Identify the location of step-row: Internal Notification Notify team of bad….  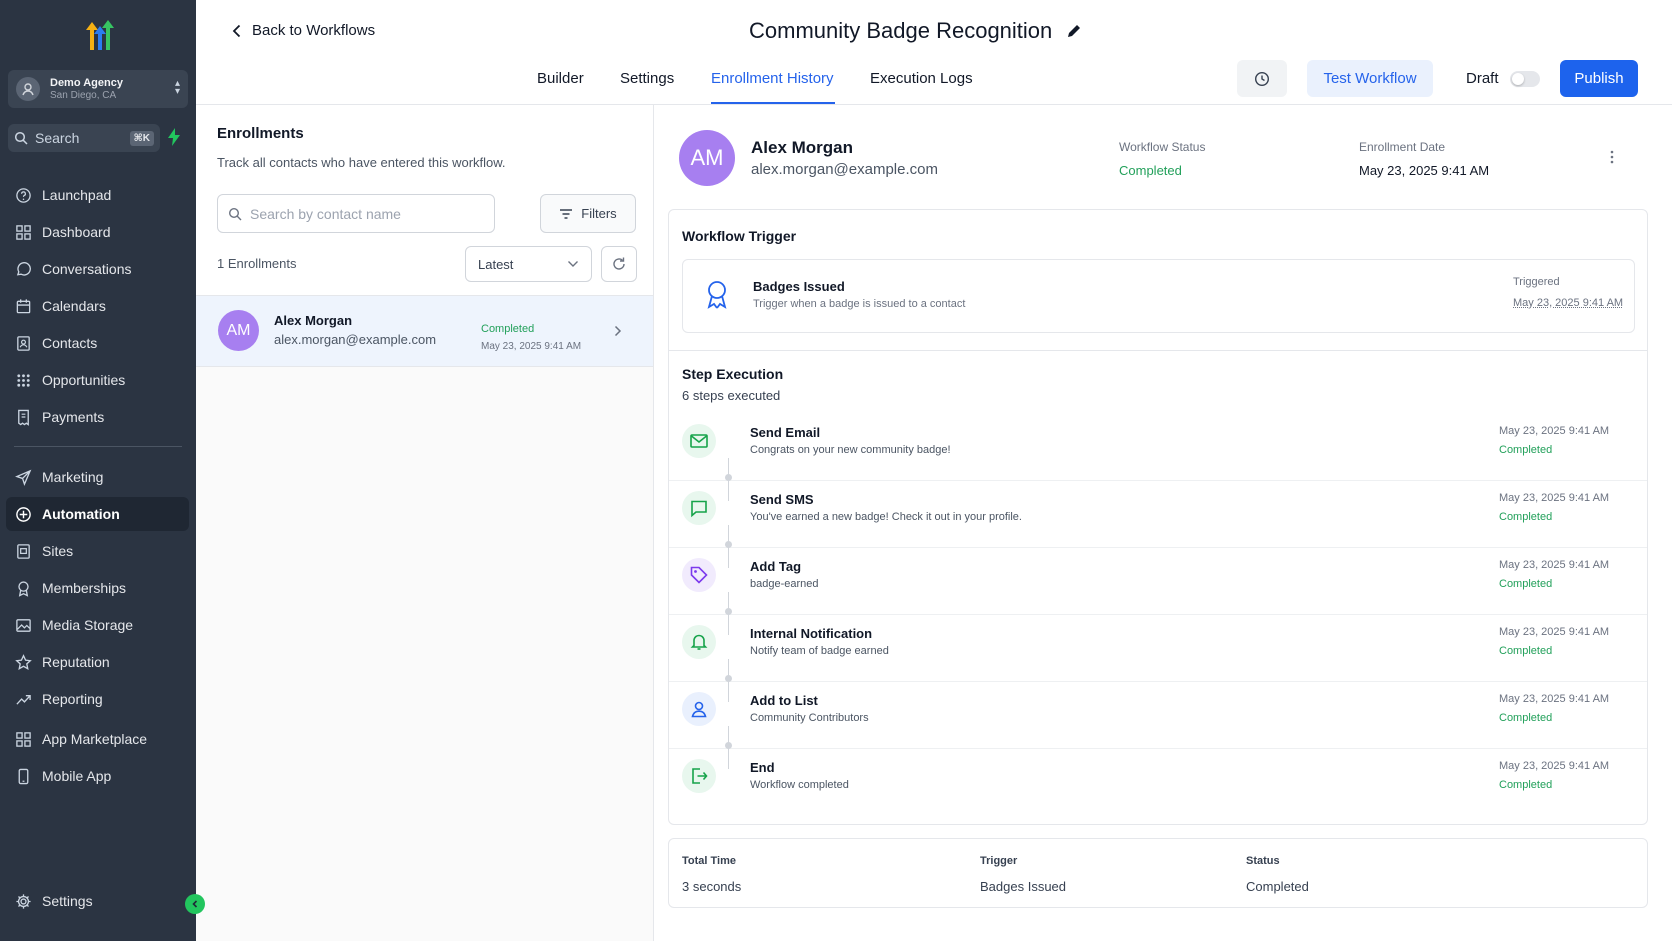
(1158, 648).